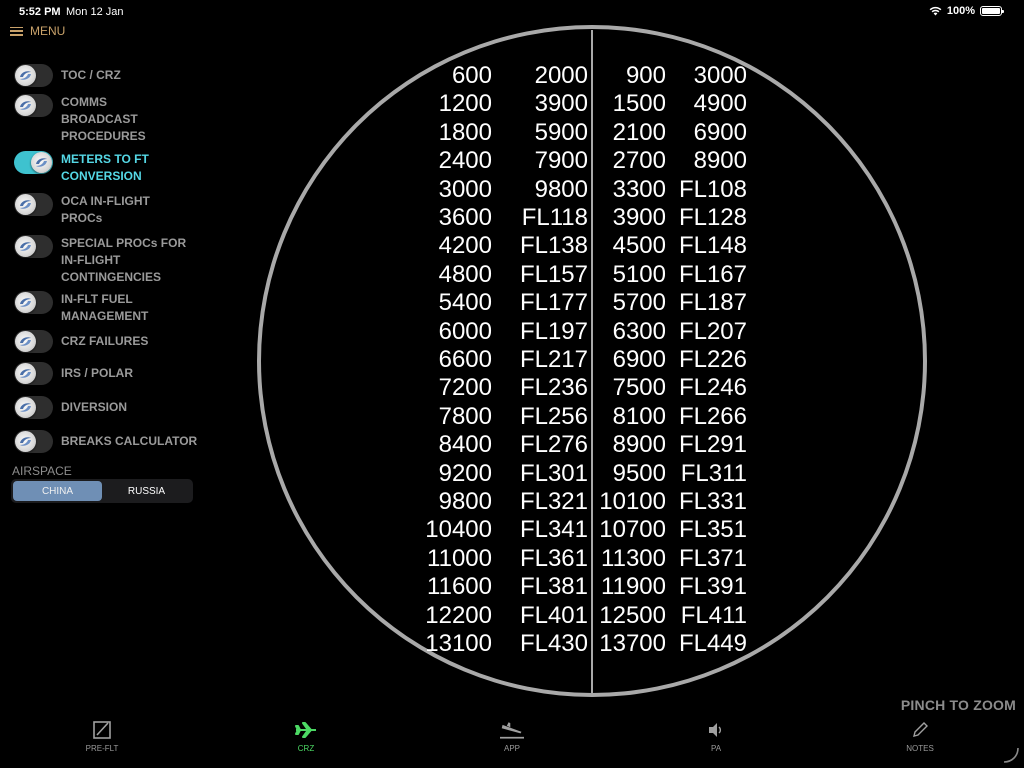 The height and width of the screenshot is (768, 1024). I want to click on meters-cell: 7800, so click(465, 416).